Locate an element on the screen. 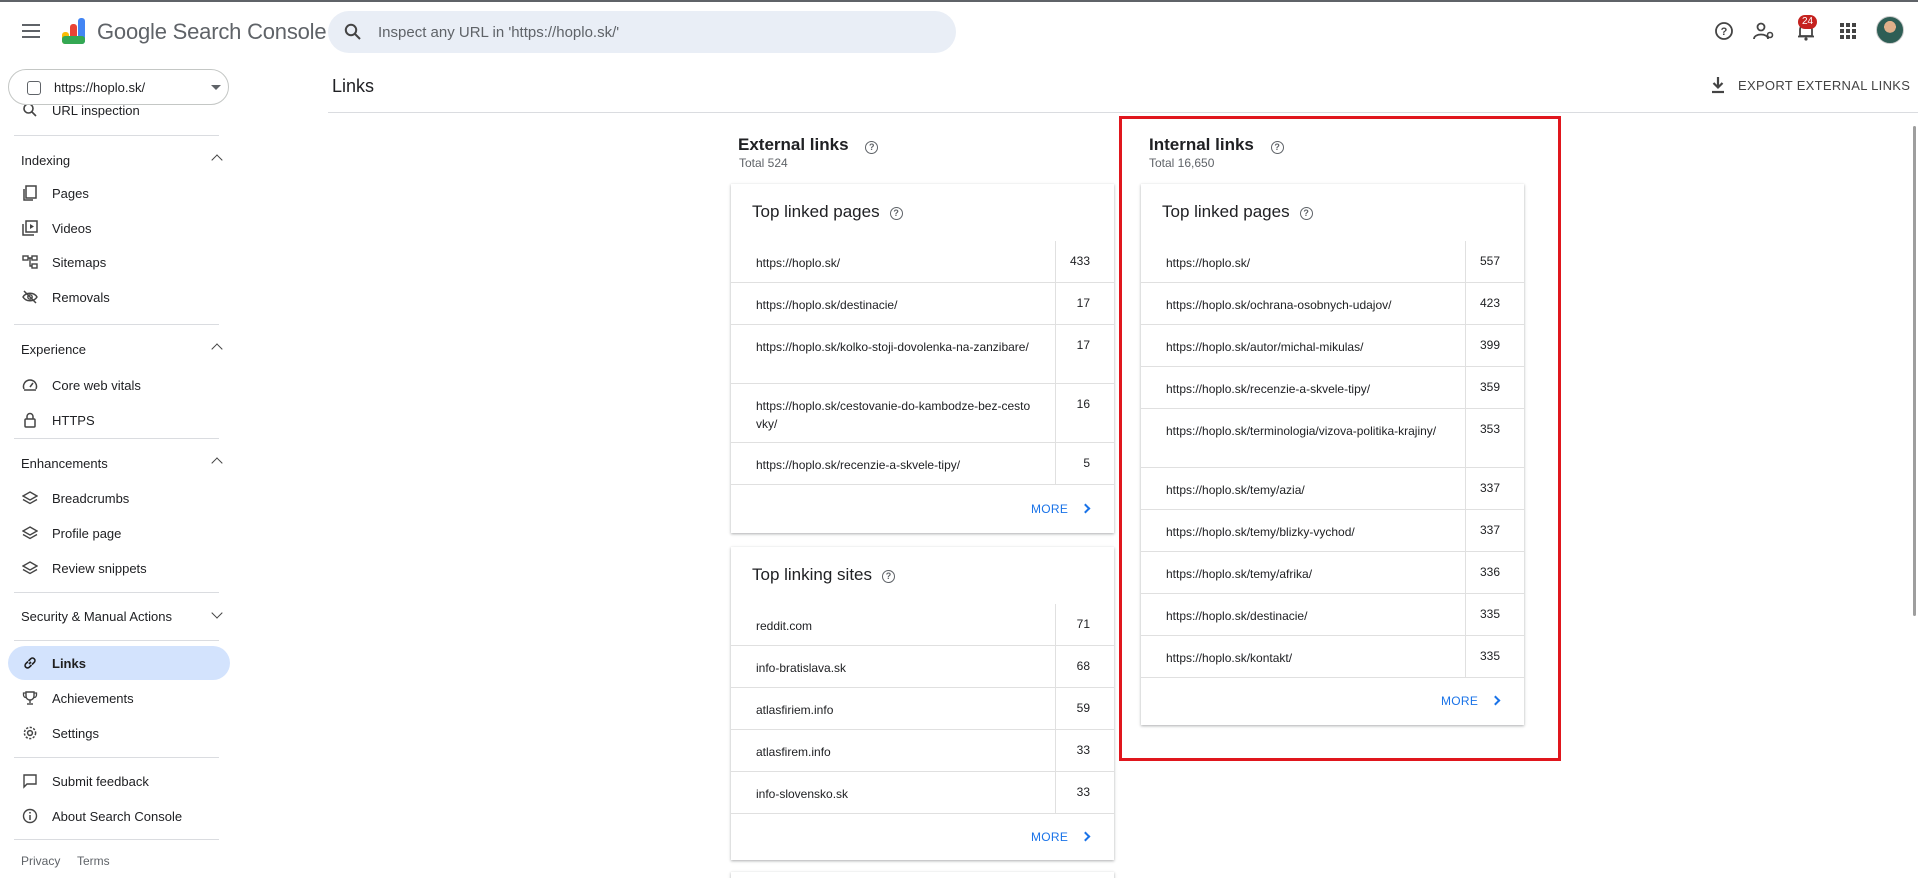  sidebar-item-review-snippets: Review snippets is located at coordinates (119, 568).